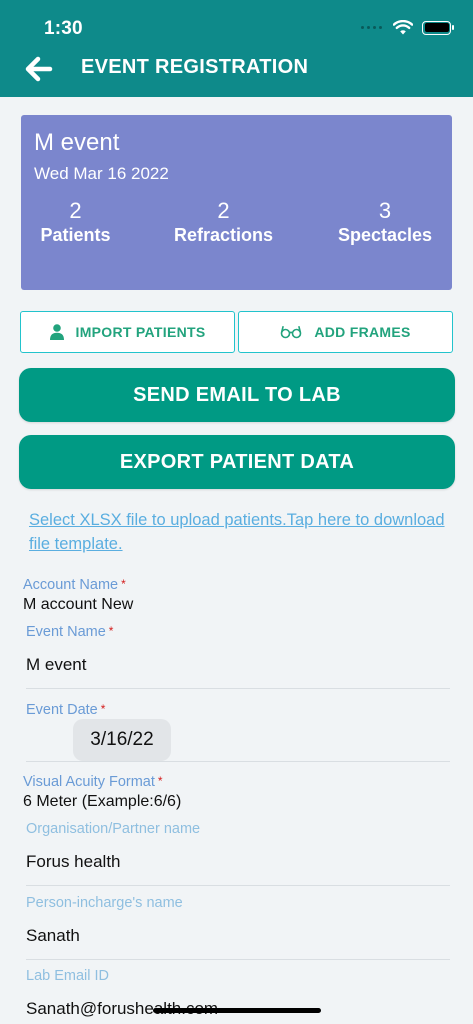 The image size is (473, 1024). Describe the element at coordinates (102, 802) in the screenshot. I see `visual-acuity-format-value: 6 Meter (Example:6/6)` at that location.